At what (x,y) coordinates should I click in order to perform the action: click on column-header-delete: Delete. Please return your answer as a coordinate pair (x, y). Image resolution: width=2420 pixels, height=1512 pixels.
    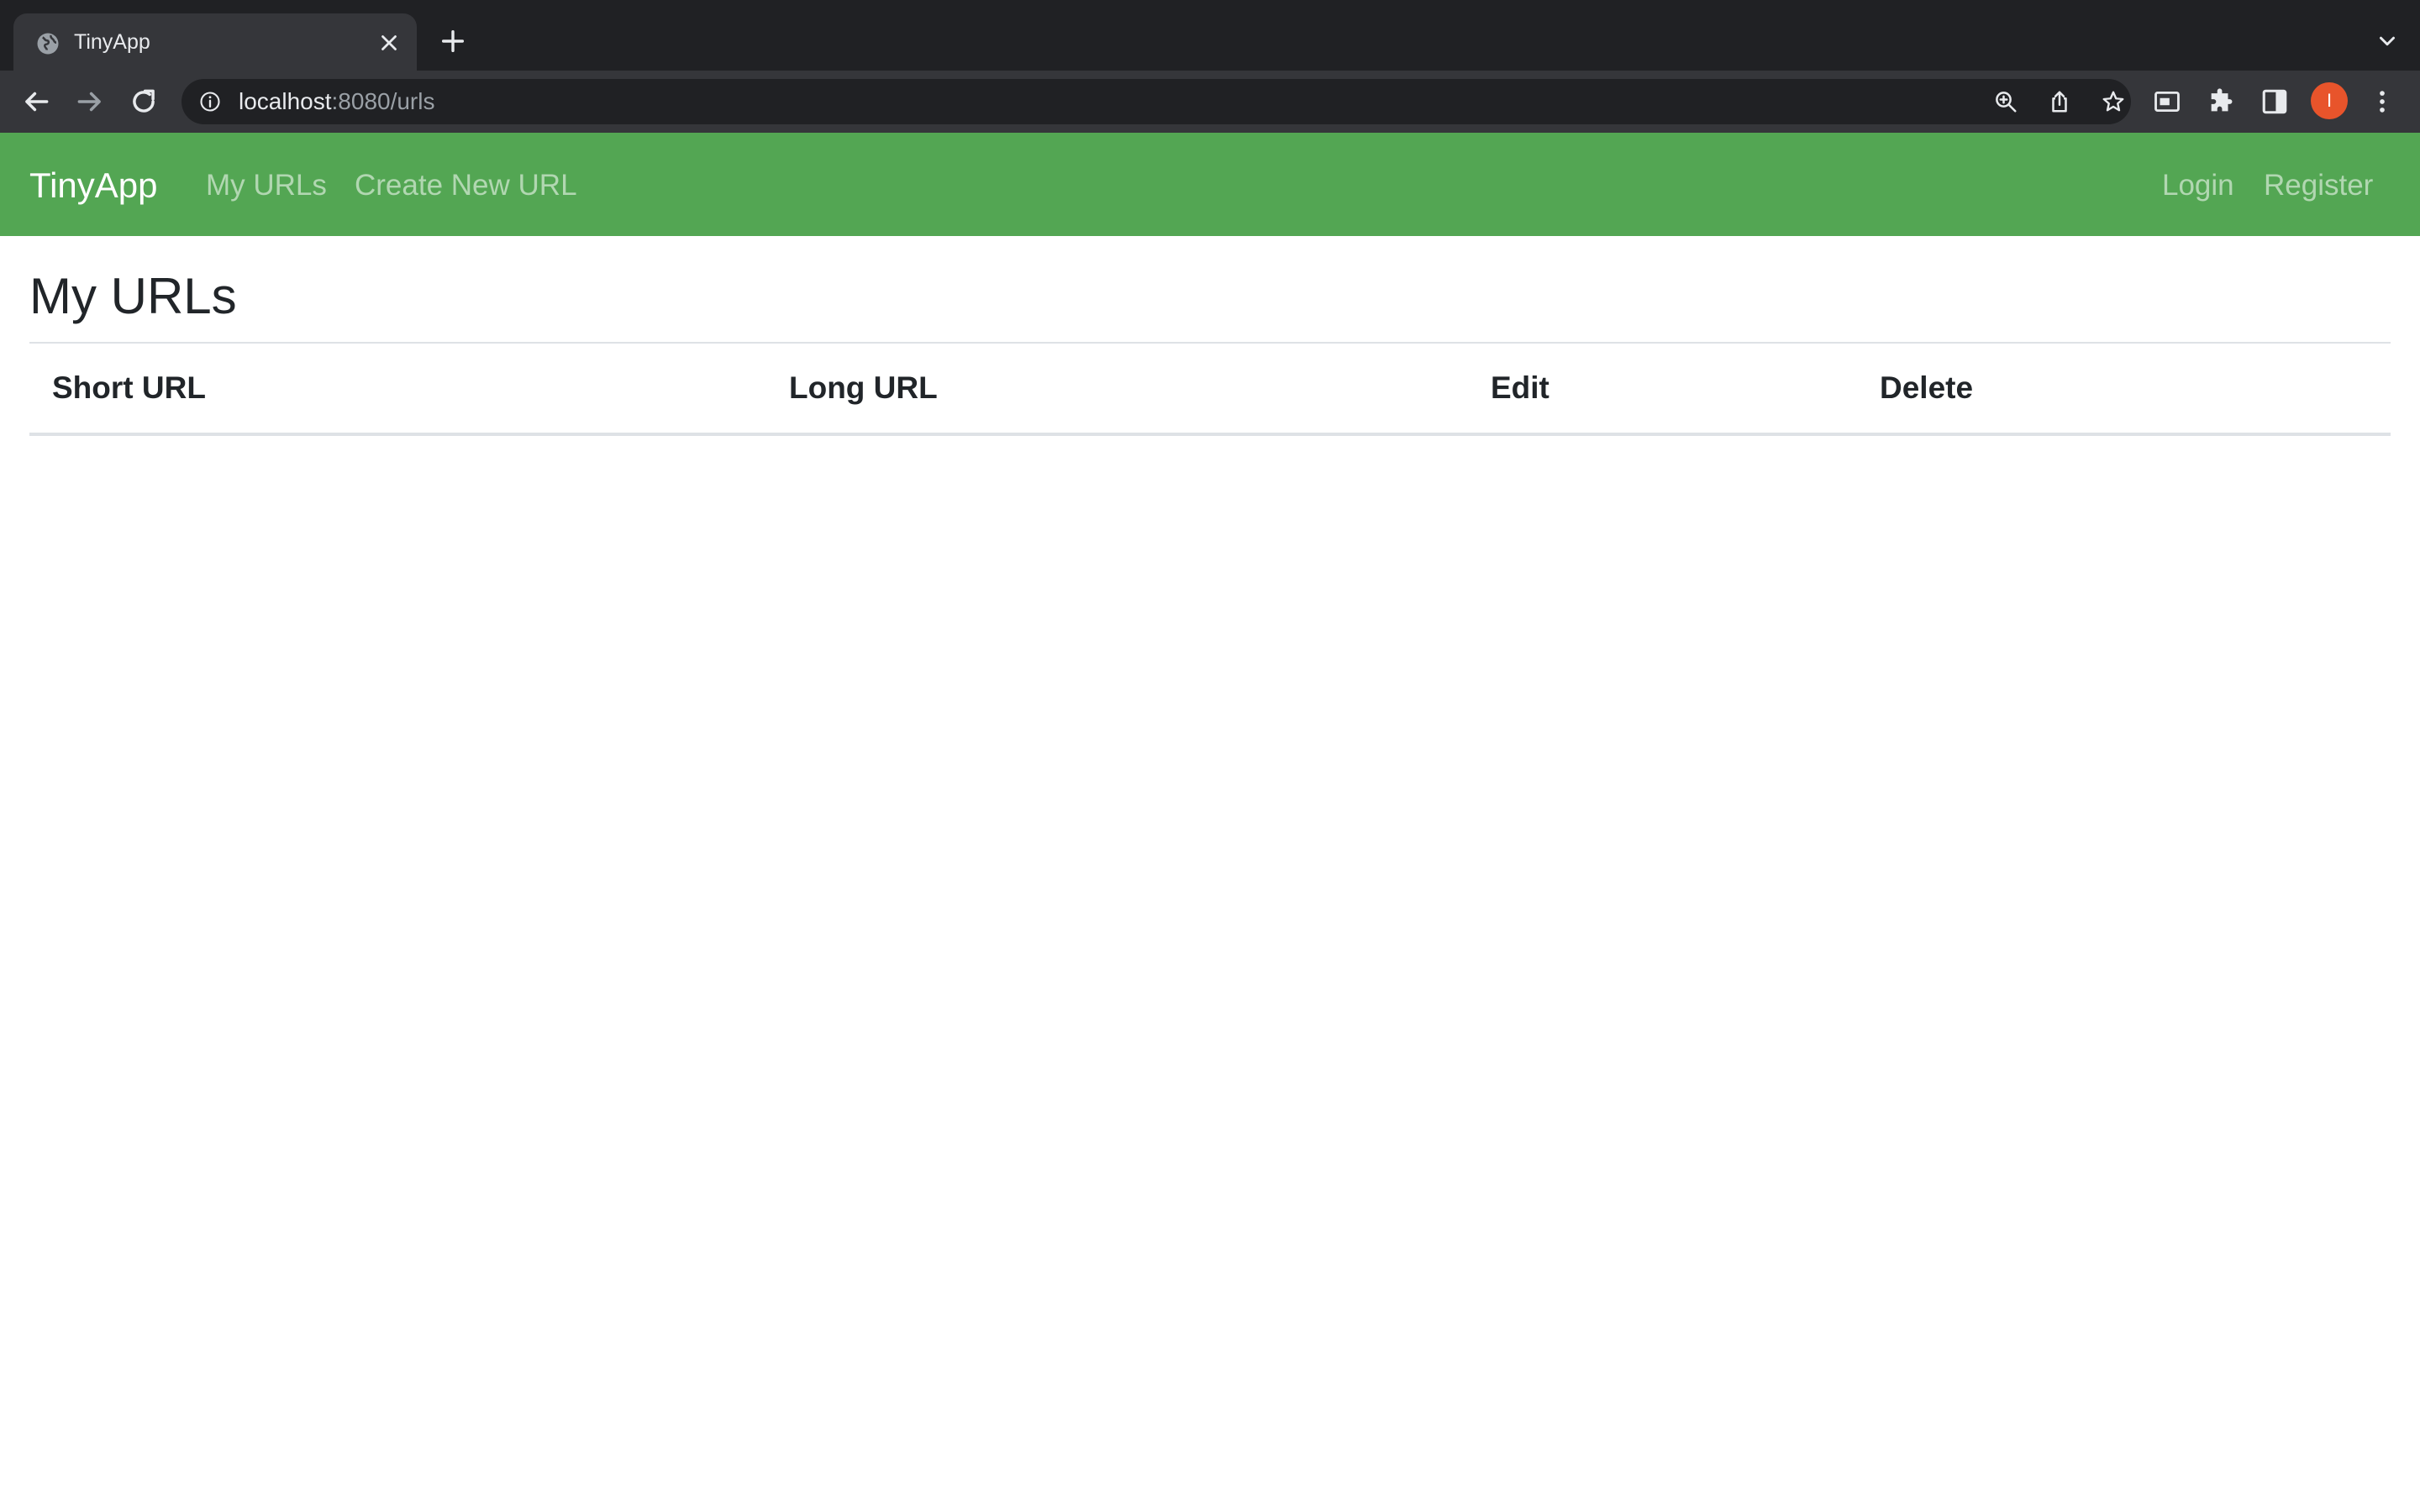
    Looking at the image, I should click on (2124, 390).